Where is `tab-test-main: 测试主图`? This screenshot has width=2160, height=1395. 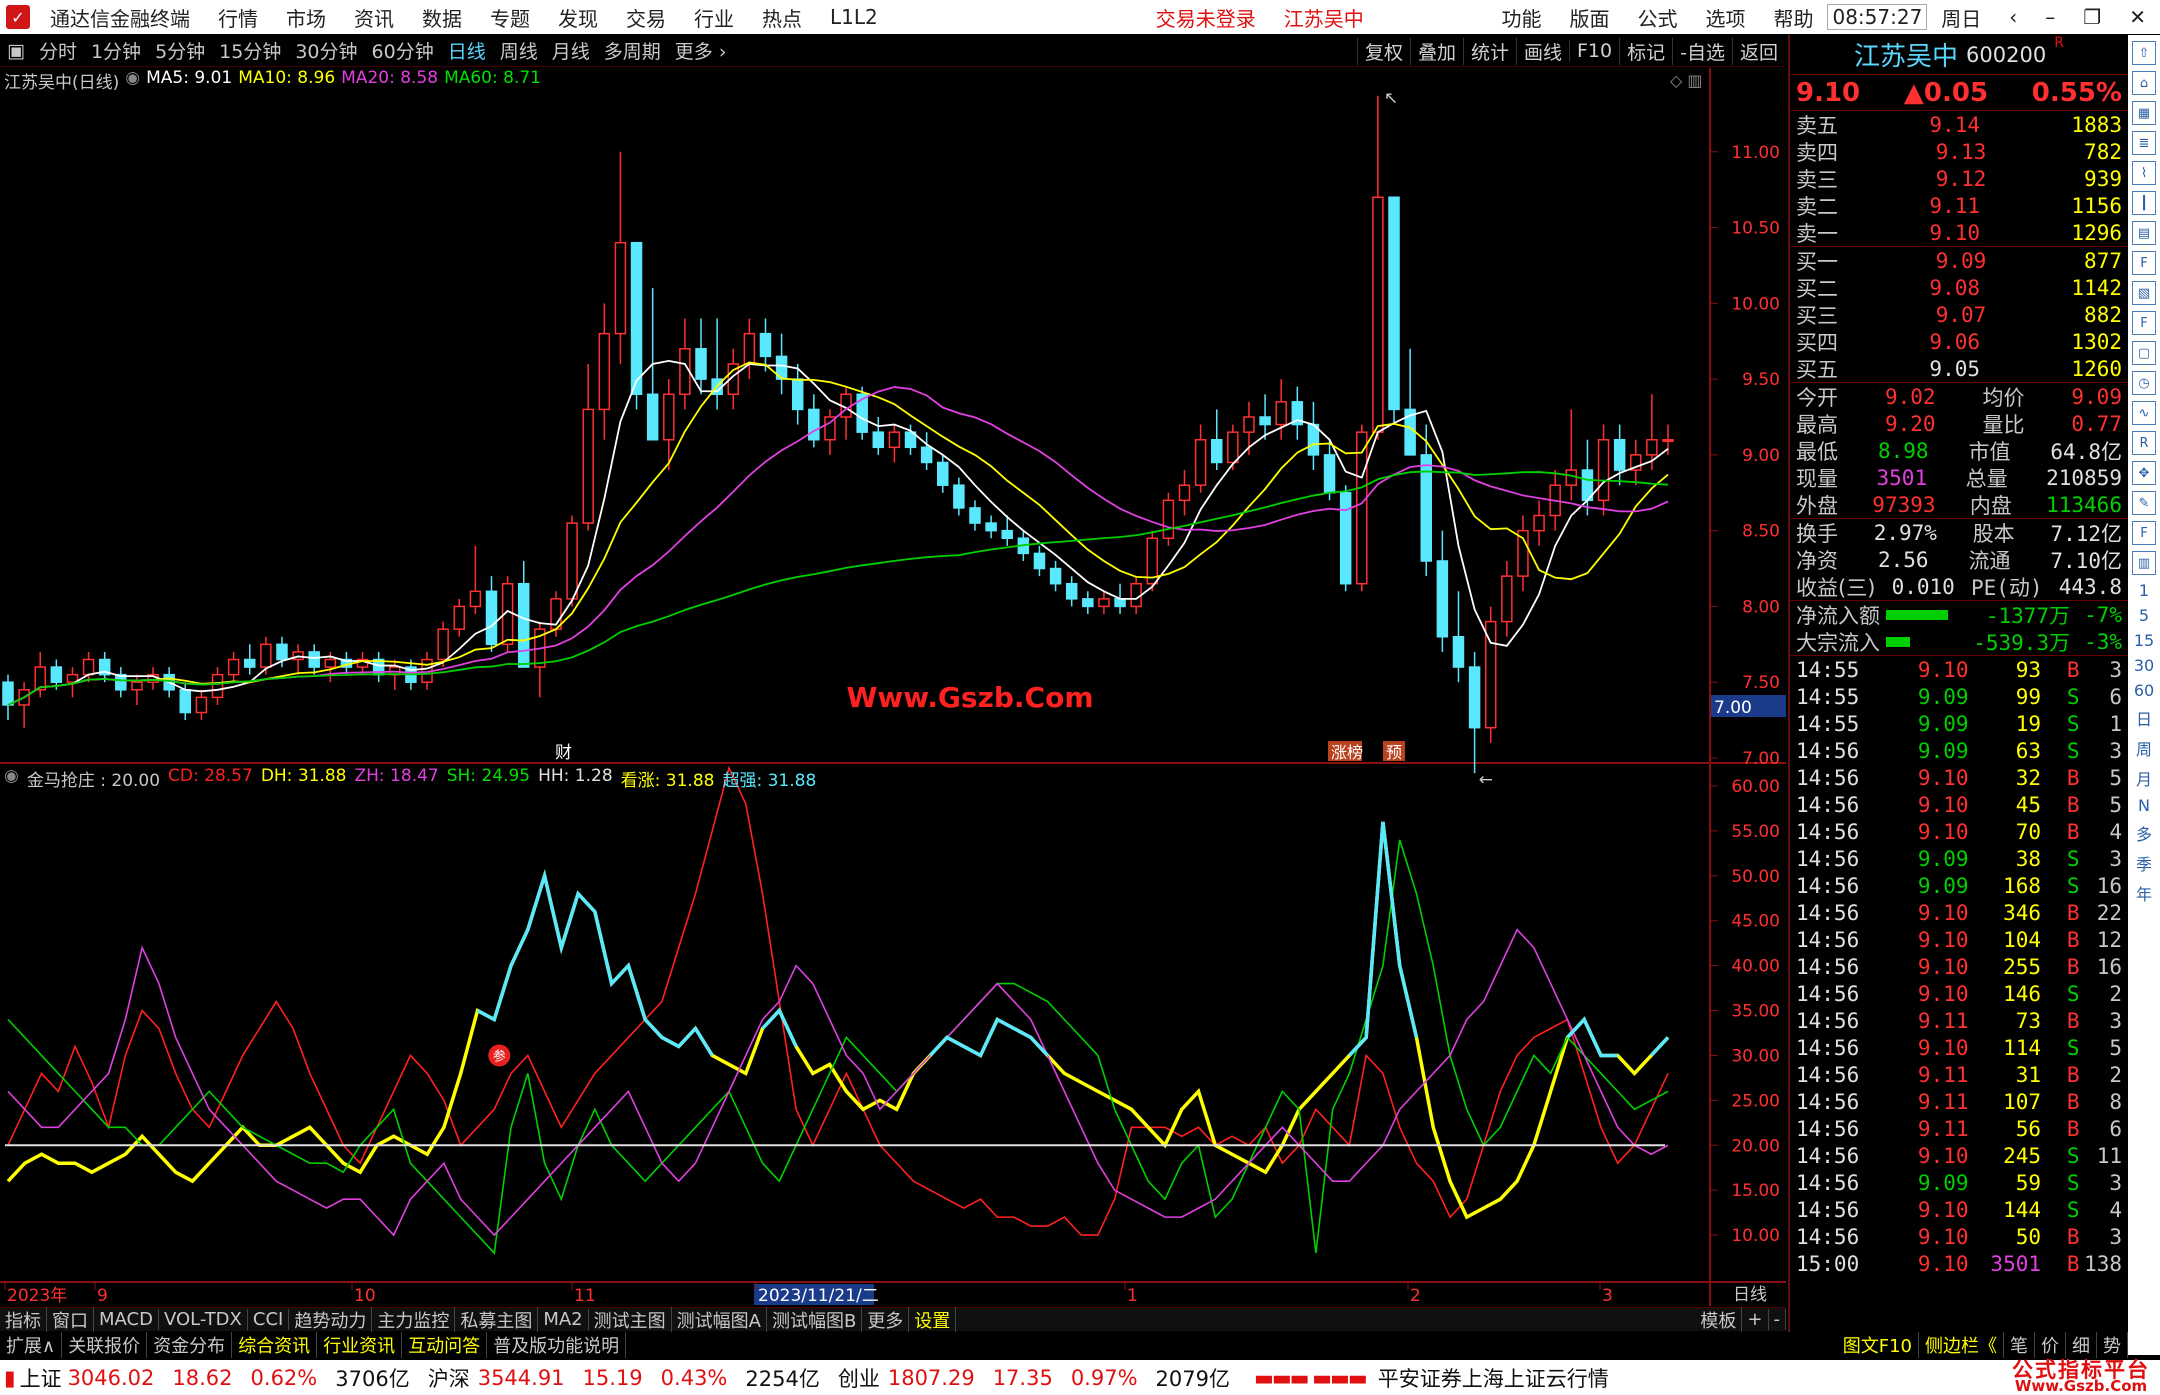
tab-test-main: 测试主图 is located at coordinates (630, 1319).